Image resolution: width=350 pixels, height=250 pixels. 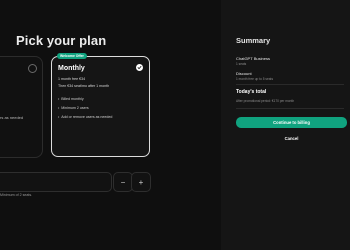 I want to click on cancel-button: Cancel, so click(x=291, y=138).